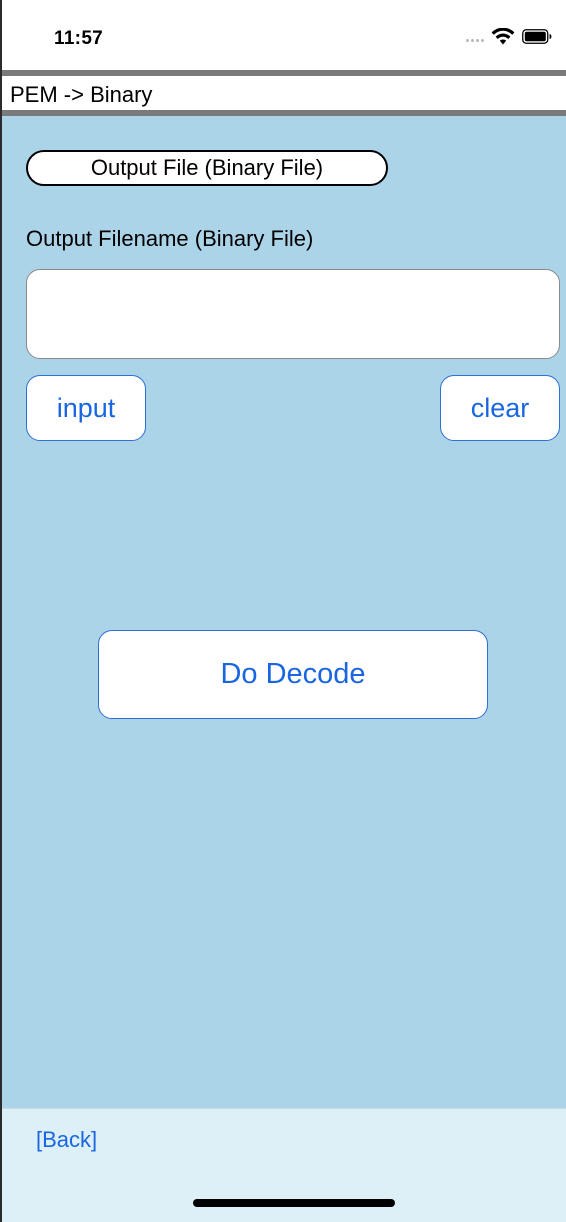  I want to click on battery-icon, so click(537, 36).